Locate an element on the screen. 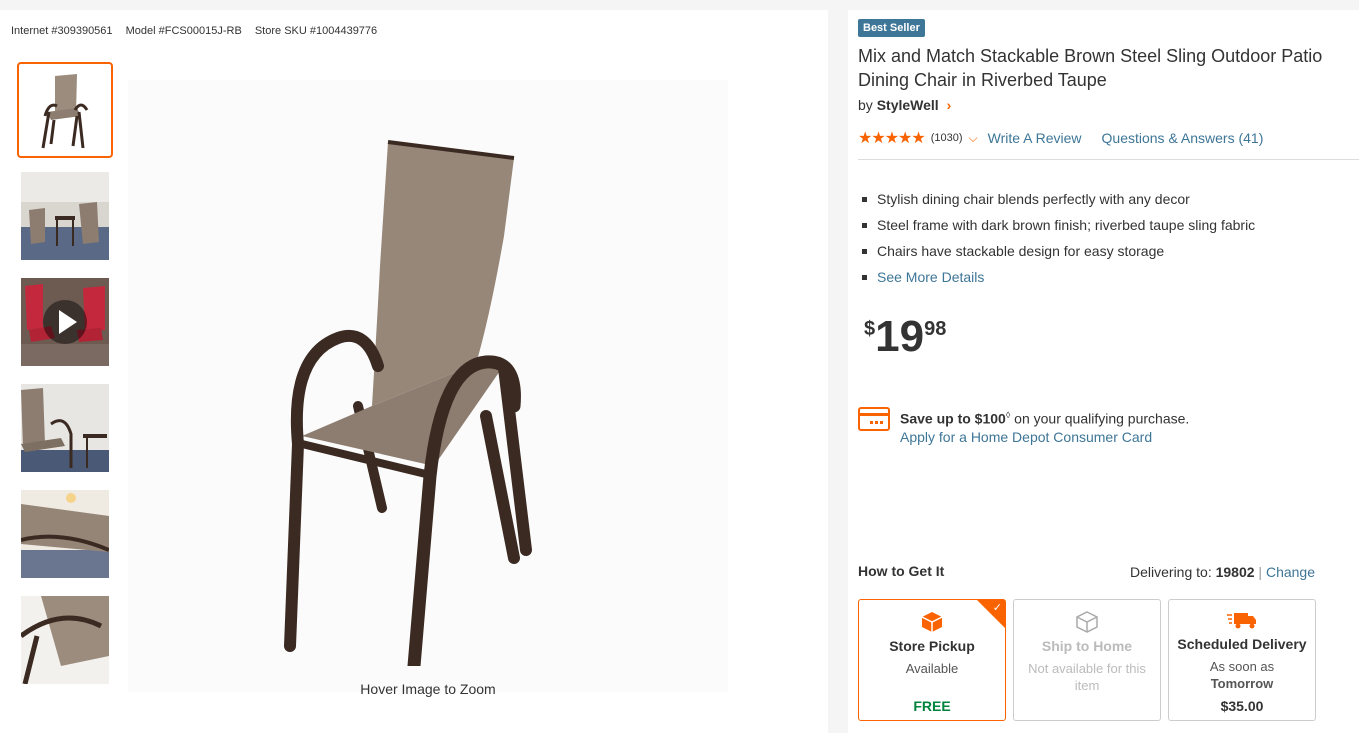 The height and width of the screenshot is (733, 1359). option-availability-day: Tomorrow is located at coordinates (1242, 683).